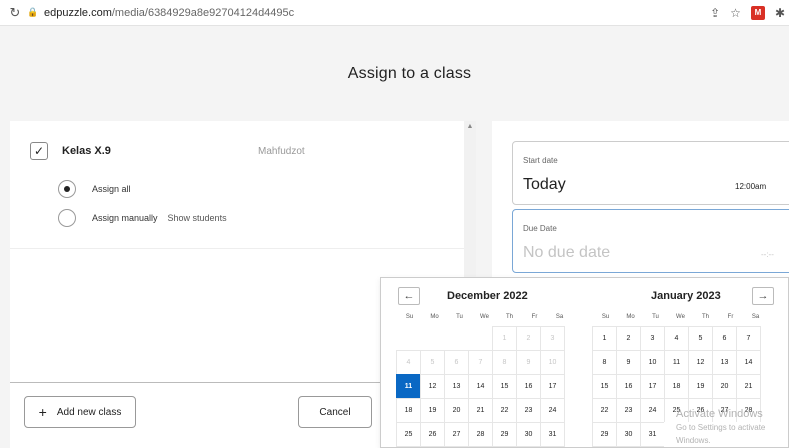  Describe the element at coordinates (721, 434) in the screenshot. I see `watermark-subtitle: Go to Settings to activate Windows.` at that location.